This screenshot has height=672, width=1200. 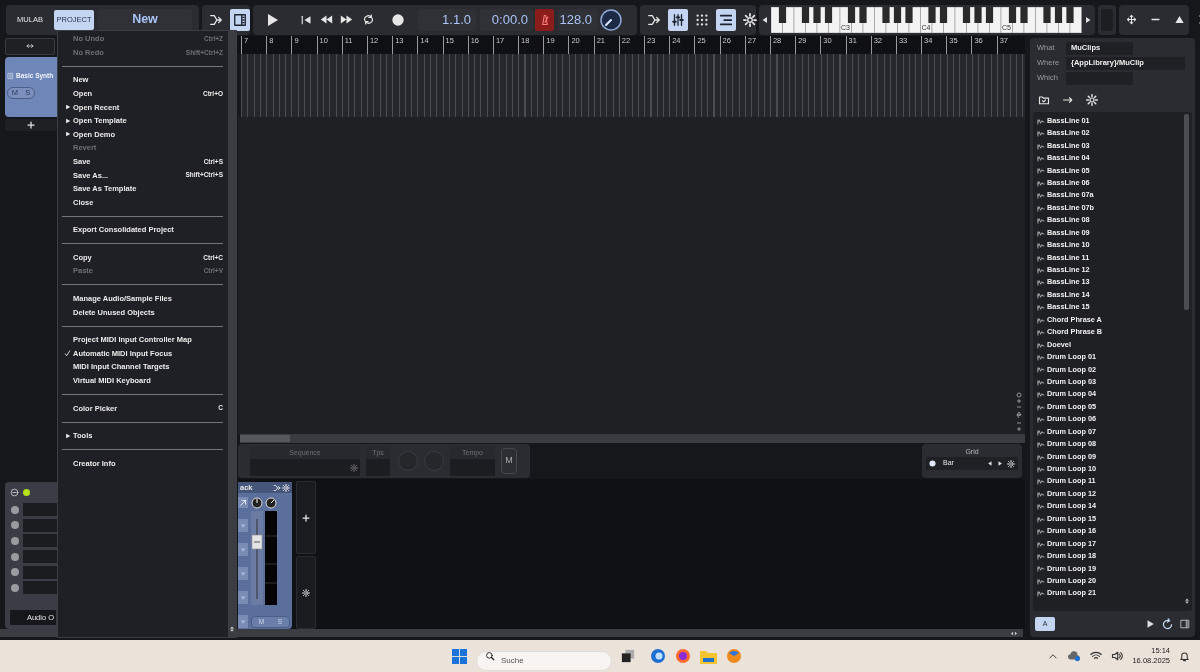 I want to click on time-display: 0:00.0, so click(x=506, y=19).